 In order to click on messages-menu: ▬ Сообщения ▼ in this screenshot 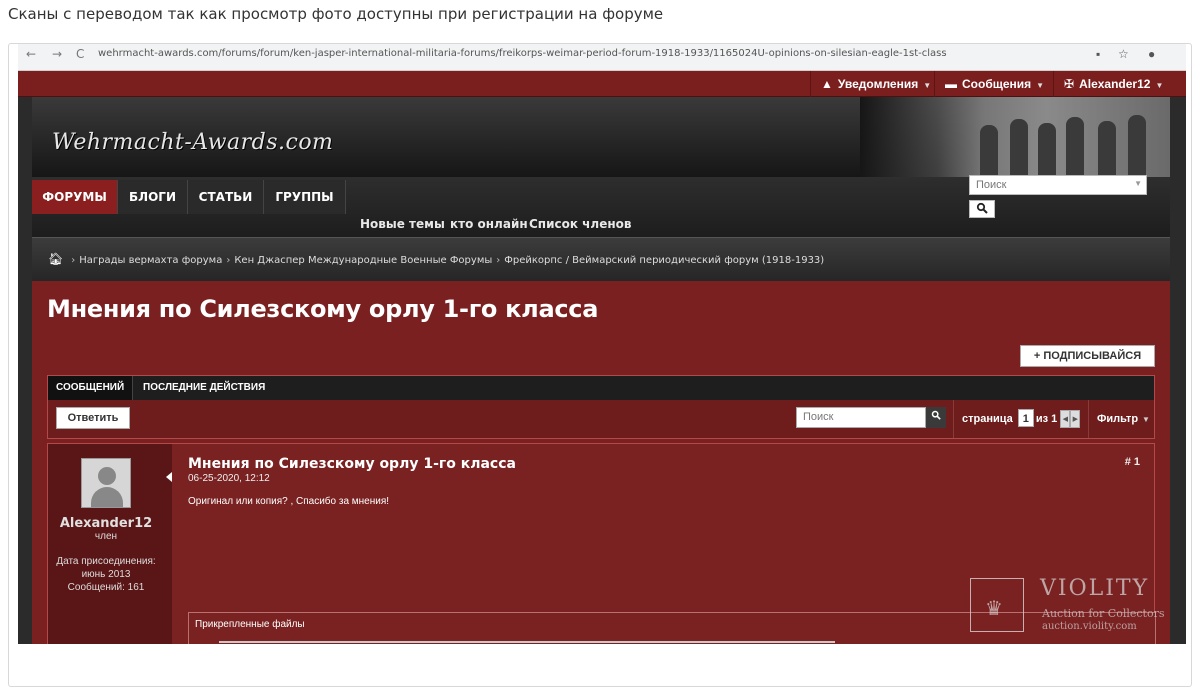, I will do `click(993, 84)`.